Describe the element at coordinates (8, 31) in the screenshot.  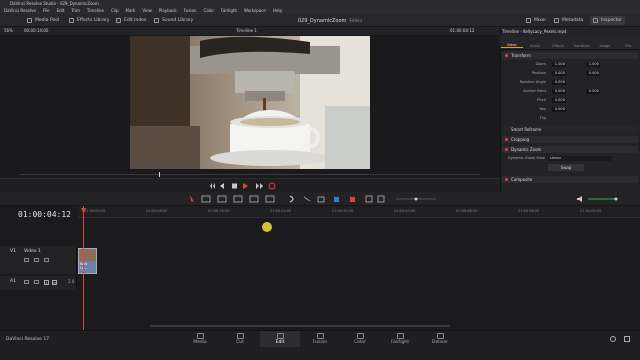
I see `zoom-level: 56%` at that location.